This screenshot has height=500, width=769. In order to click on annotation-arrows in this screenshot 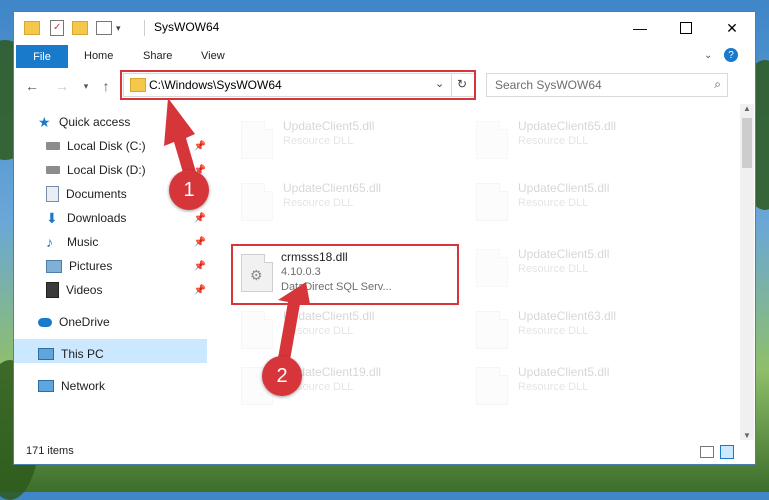, I will do `click(237, 229)`.